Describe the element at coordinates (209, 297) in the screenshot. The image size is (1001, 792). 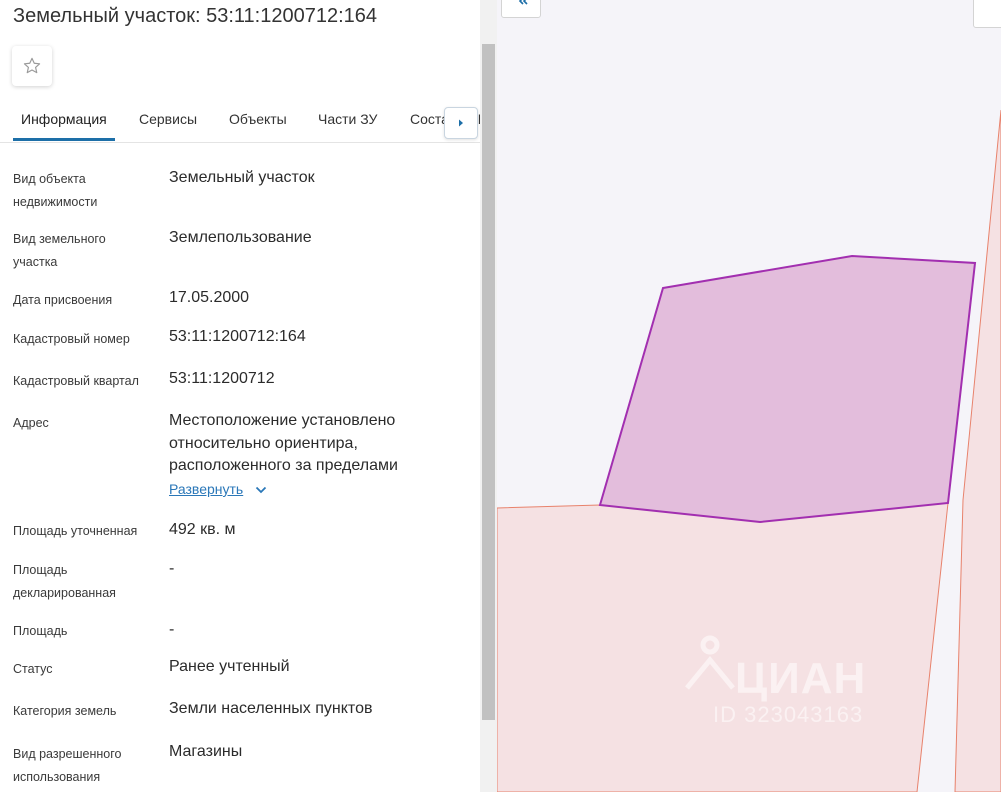
I see `date-value: 17.05.2000` at that location.